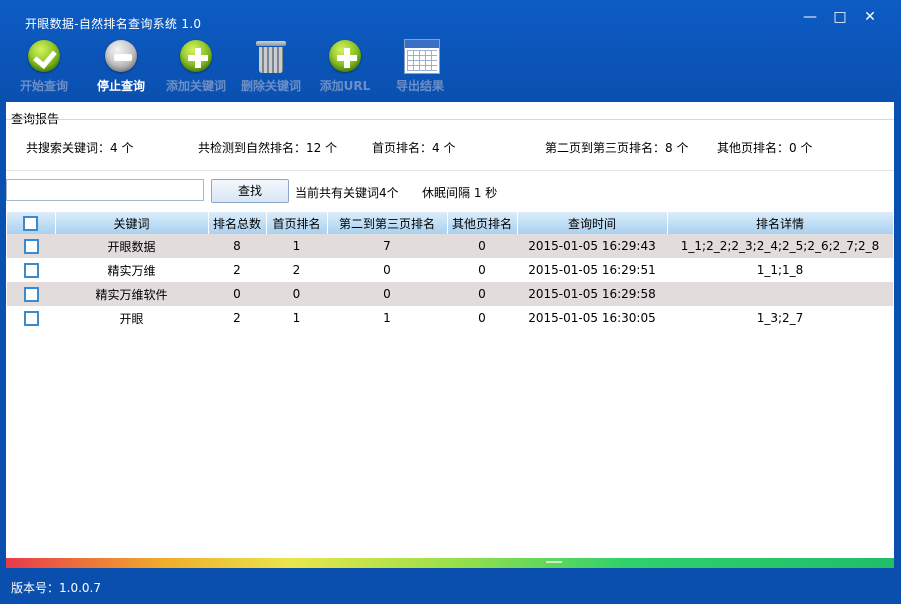 The image size is (901, 604). What do you see at coordinates (250, 191) in the screenshot?
I see `search-button: 查找` at bounding box center [250, 191].